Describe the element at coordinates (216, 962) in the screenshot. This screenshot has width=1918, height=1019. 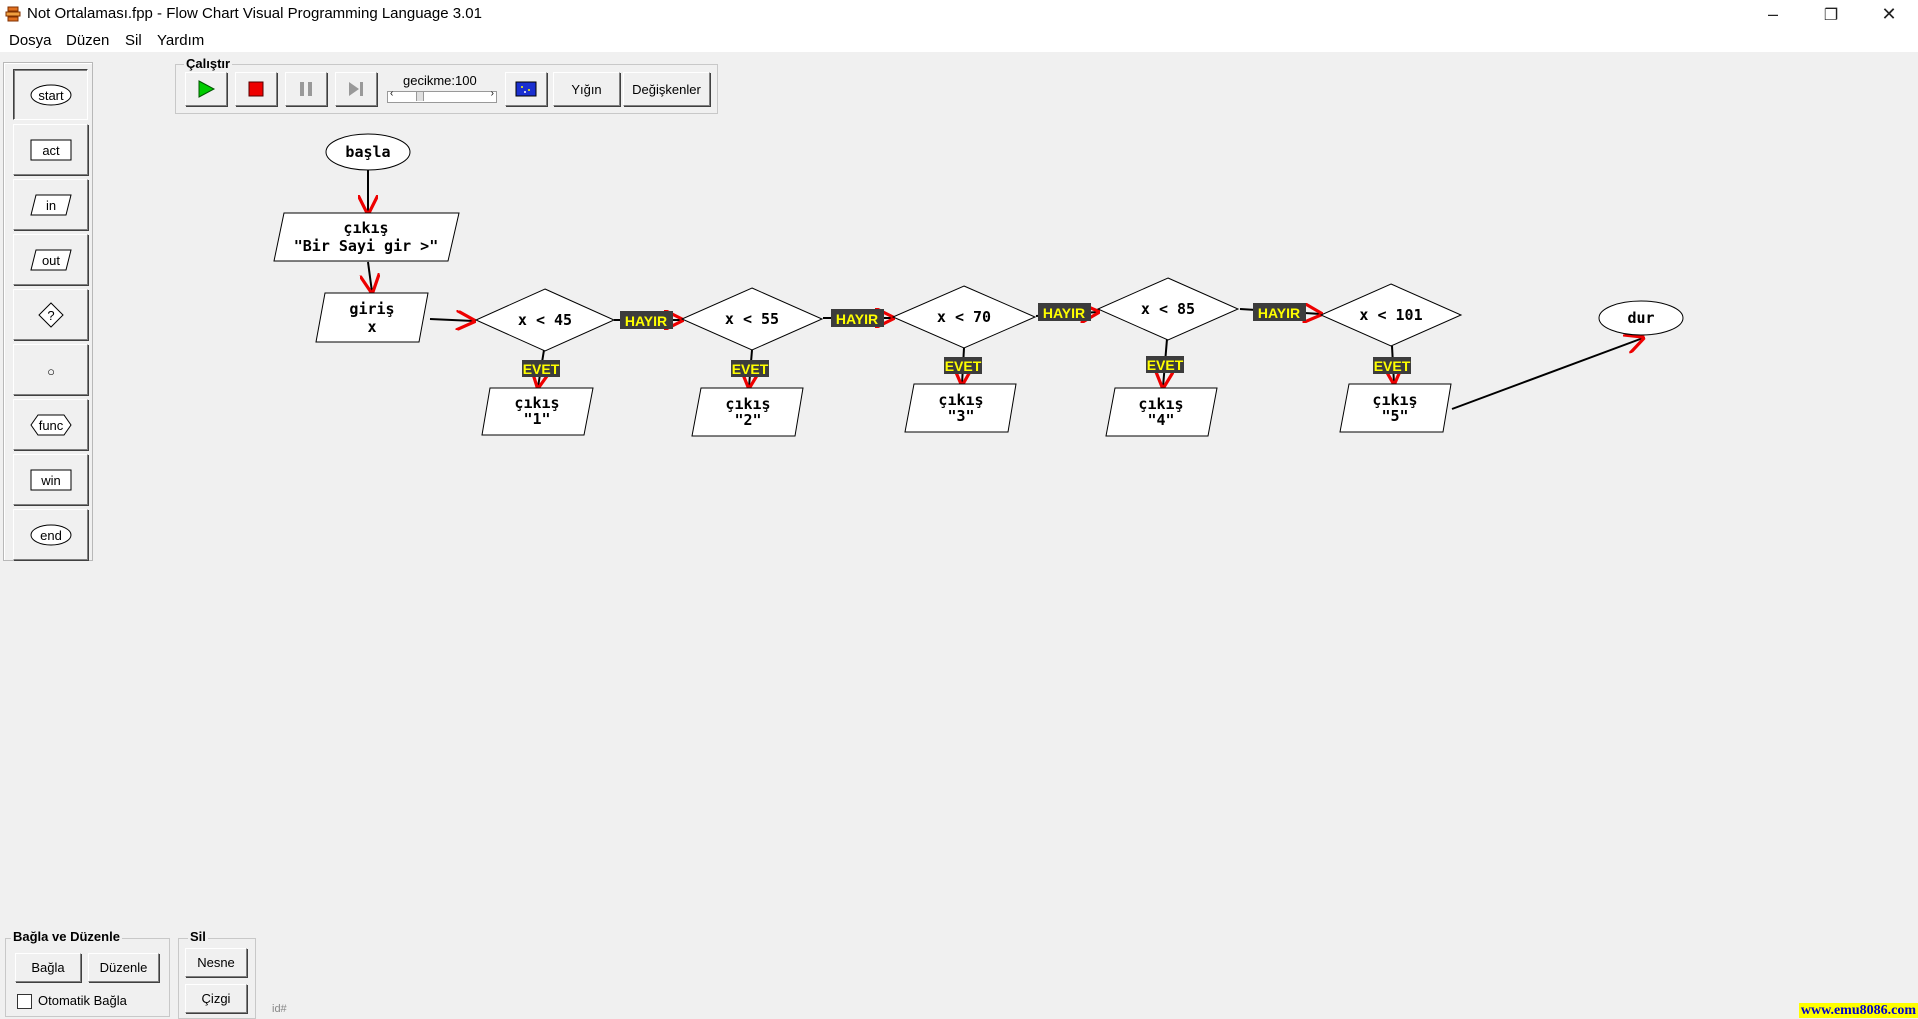
I see `delete-object-button: Nesne` at that location.